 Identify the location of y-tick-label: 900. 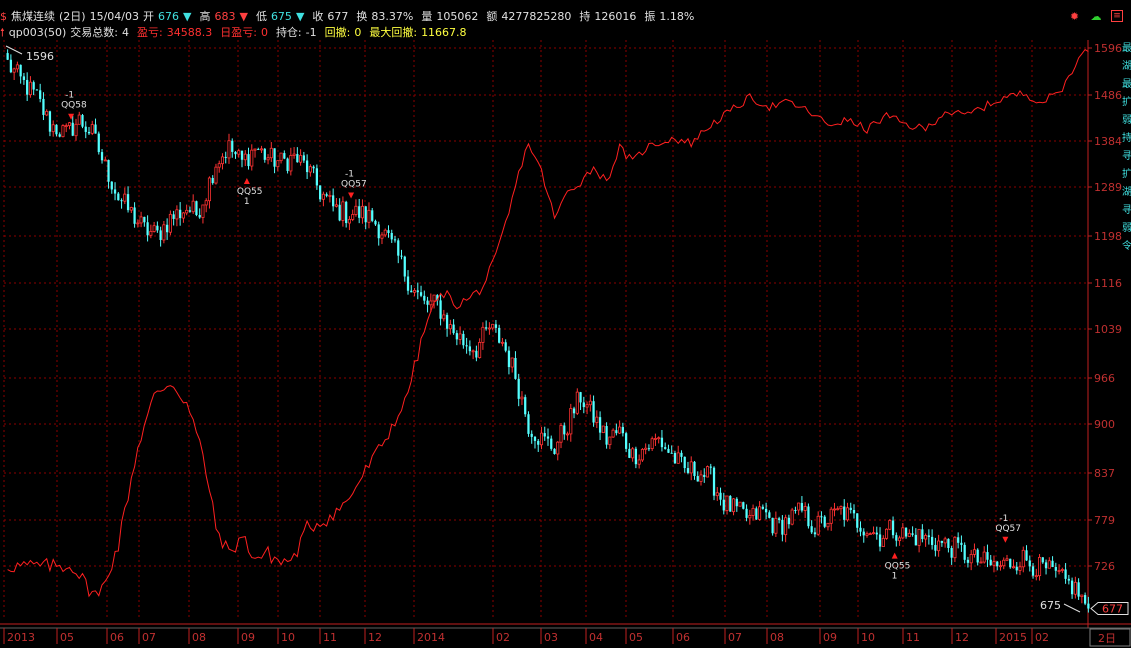
(1104, 424).